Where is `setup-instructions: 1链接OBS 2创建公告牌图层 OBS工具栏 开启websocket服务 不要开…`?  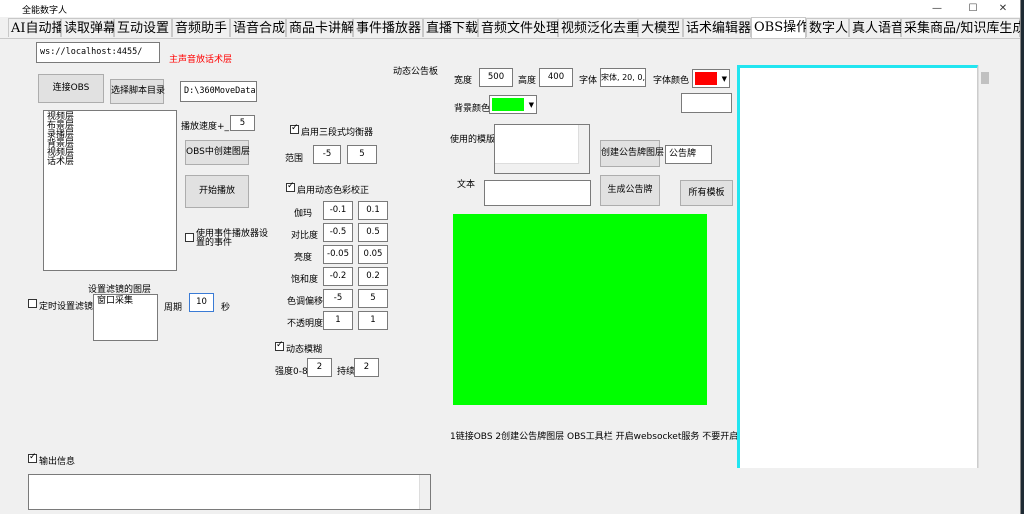
setup-instructions: 1链接OBS 2创建公告牌图层 OBS工具栏 开启websocket服务 不要开… is located at coordinates (608, 437).